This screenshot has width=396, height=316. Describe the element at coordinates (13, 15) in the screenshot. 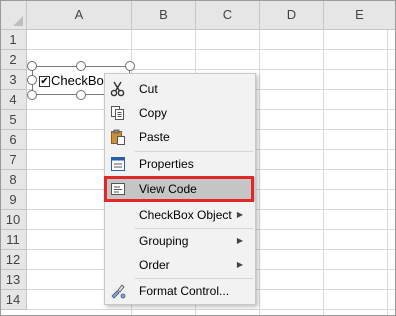

I see `select-all-corner` at that location.